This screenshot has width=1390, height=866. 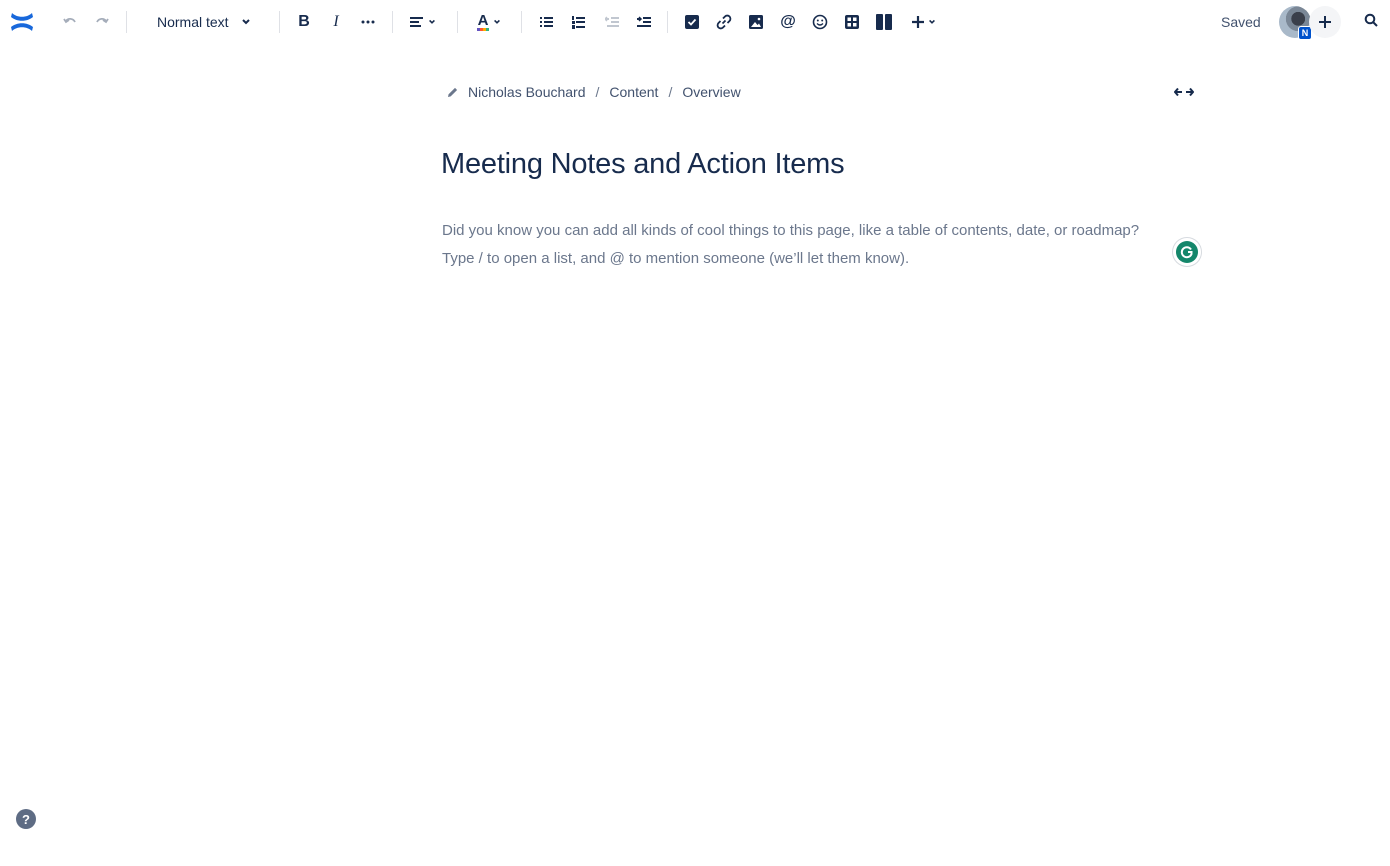 I want to click on undo-icon, so click(x=69, y=20).